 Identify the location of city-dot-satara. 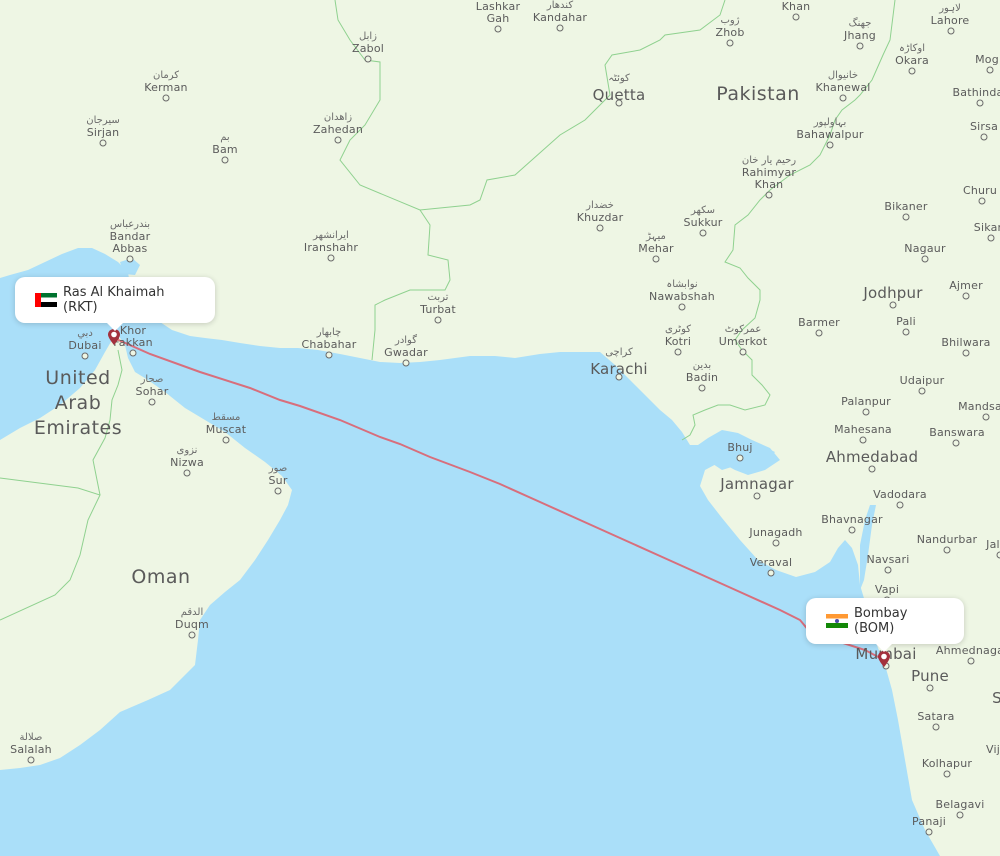
(936, 727).